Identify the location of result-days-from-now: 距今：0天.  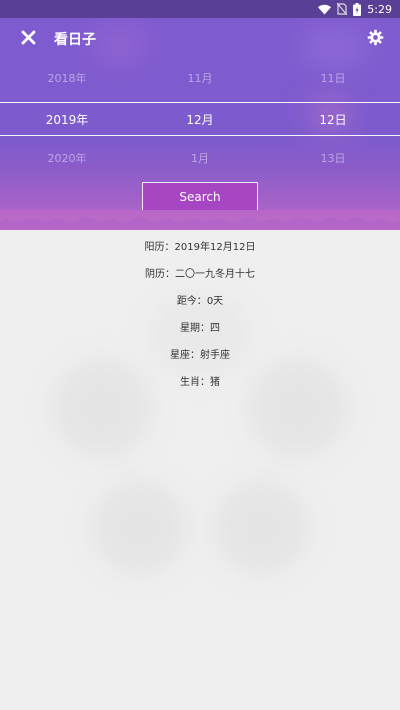
(200, 301).